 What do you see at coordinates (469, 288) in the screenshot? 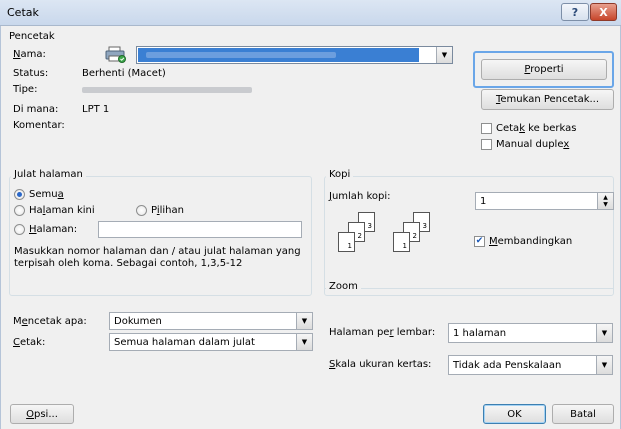
I see `zoom-group-divider` at bounding box center [469, 288].